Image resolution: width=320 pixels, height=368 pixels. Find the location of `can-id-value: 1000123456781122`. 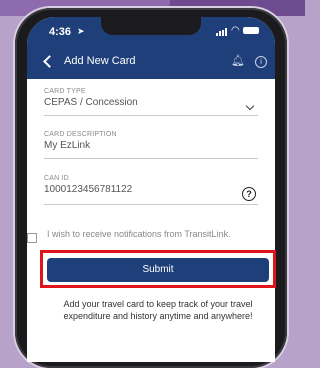

can-id-value: 1000123456781122 is located at coordinates (88, 189).